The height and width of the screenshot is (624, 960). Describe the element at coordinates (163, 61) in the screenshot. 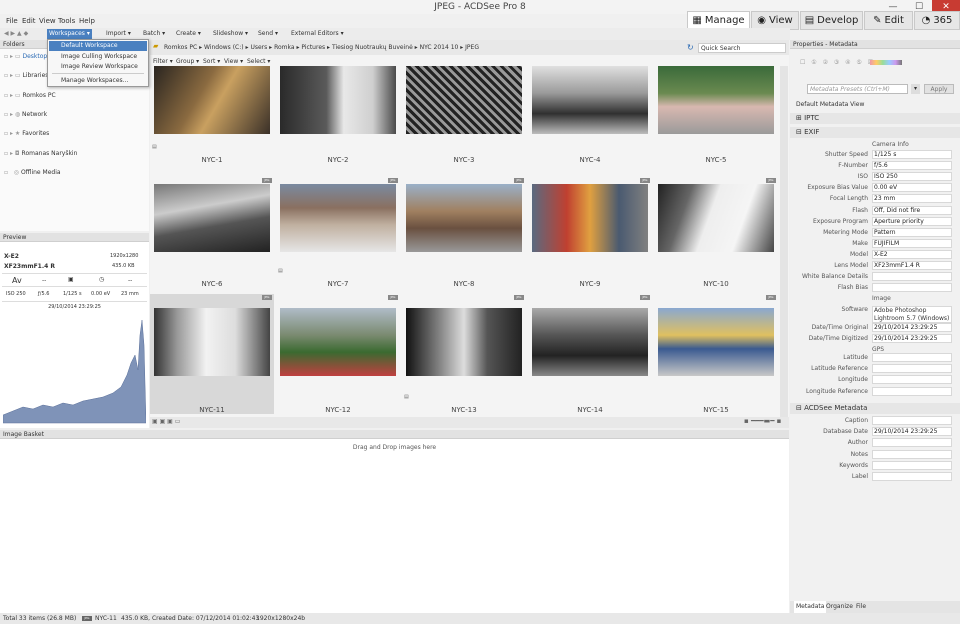

I see `filter-button: Filter ▾` at that location.